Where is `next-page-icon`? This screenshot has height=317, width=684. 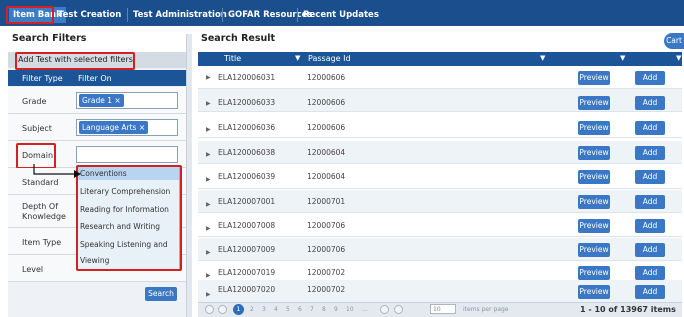
next-page-icon is located at coordinates (384, 309).